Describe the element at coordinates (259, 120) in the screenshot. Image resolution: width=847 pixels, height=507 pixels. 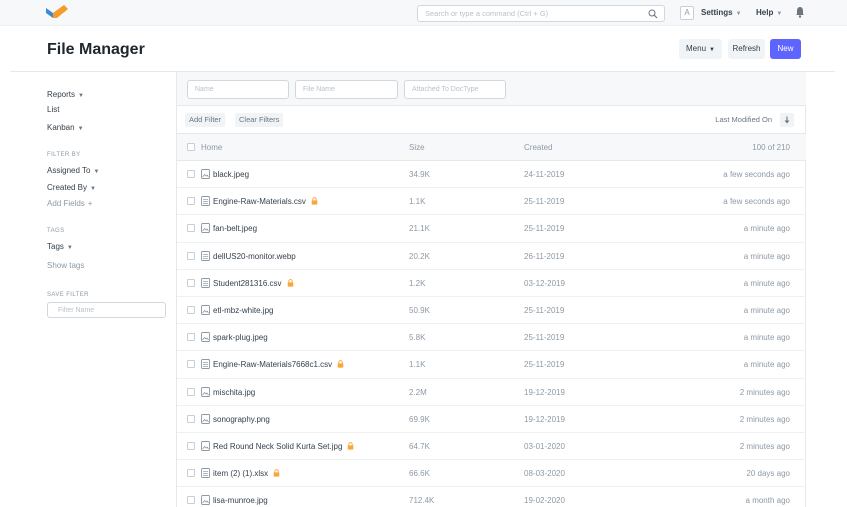
I see `clear-filters-button: Clear Filters` at that location.